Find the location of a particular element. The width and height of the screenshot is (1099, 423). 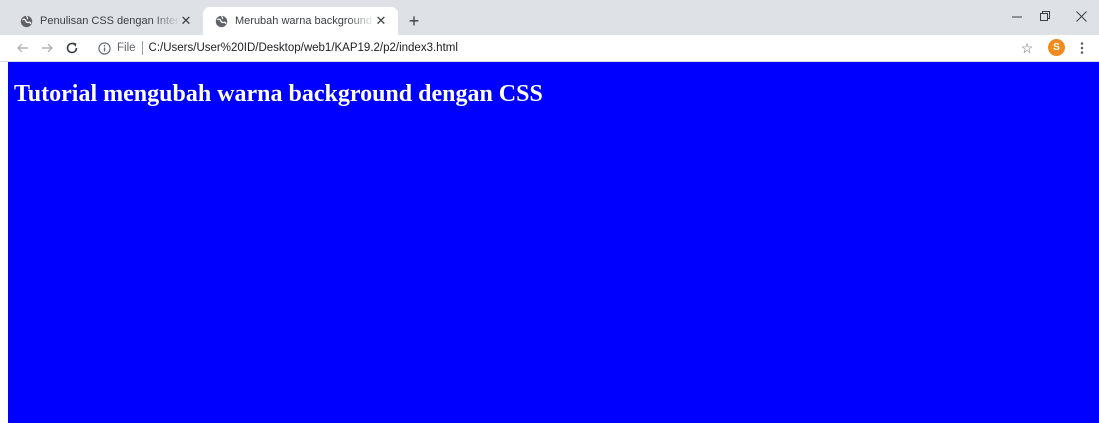

close-window-button is located at coordinates (1081, 16).